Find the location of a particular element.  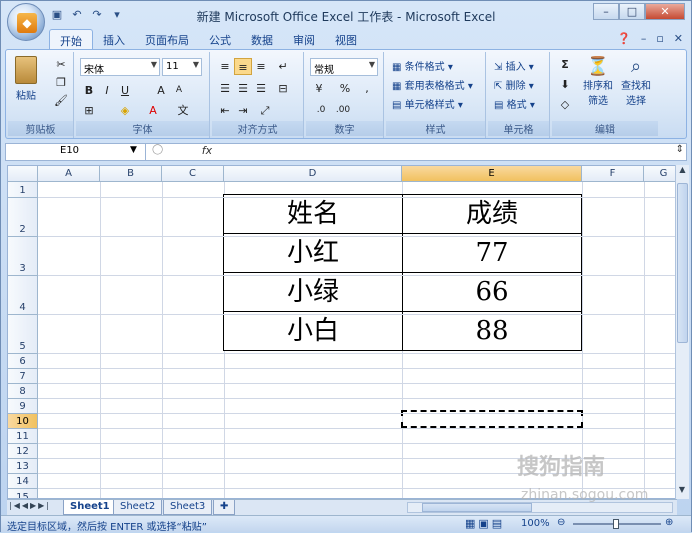

number-format-combo: 常规 ▼ is located at coordinates (344, 67).